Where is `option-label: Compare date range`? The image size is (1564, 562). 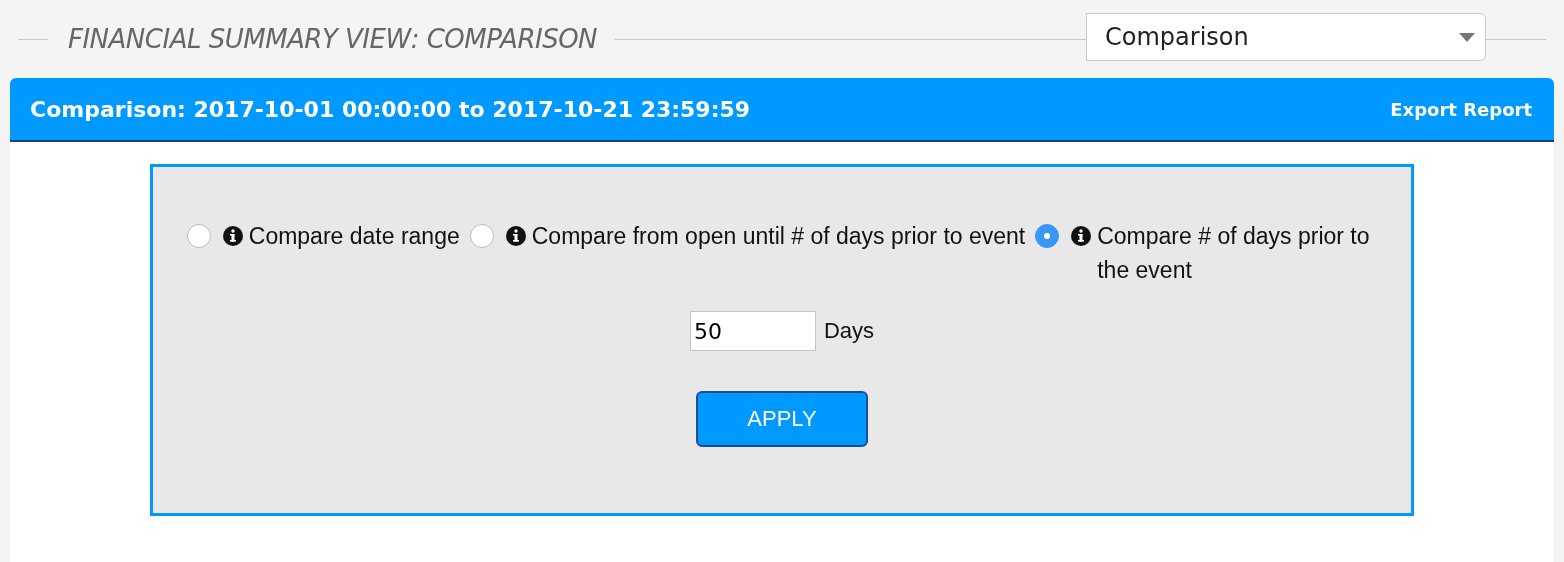
option-label: Compare date range is located at coordinates (354, 236).